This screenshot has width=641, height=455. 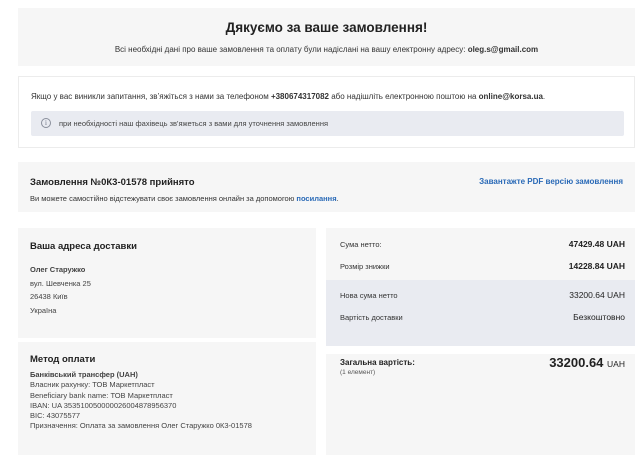 I want to click on account-owner: Власник рахунку: ТОВ Маркетпласт, so click(x=92, y=385).